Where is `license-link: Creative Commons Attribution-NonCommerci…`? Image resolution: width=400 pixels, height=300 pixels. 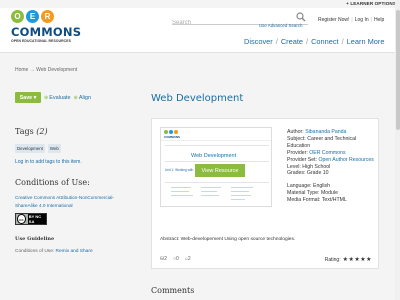 license-link: Creative Commons Attribution-NonCommerci… is located at coordinates (75, 201).